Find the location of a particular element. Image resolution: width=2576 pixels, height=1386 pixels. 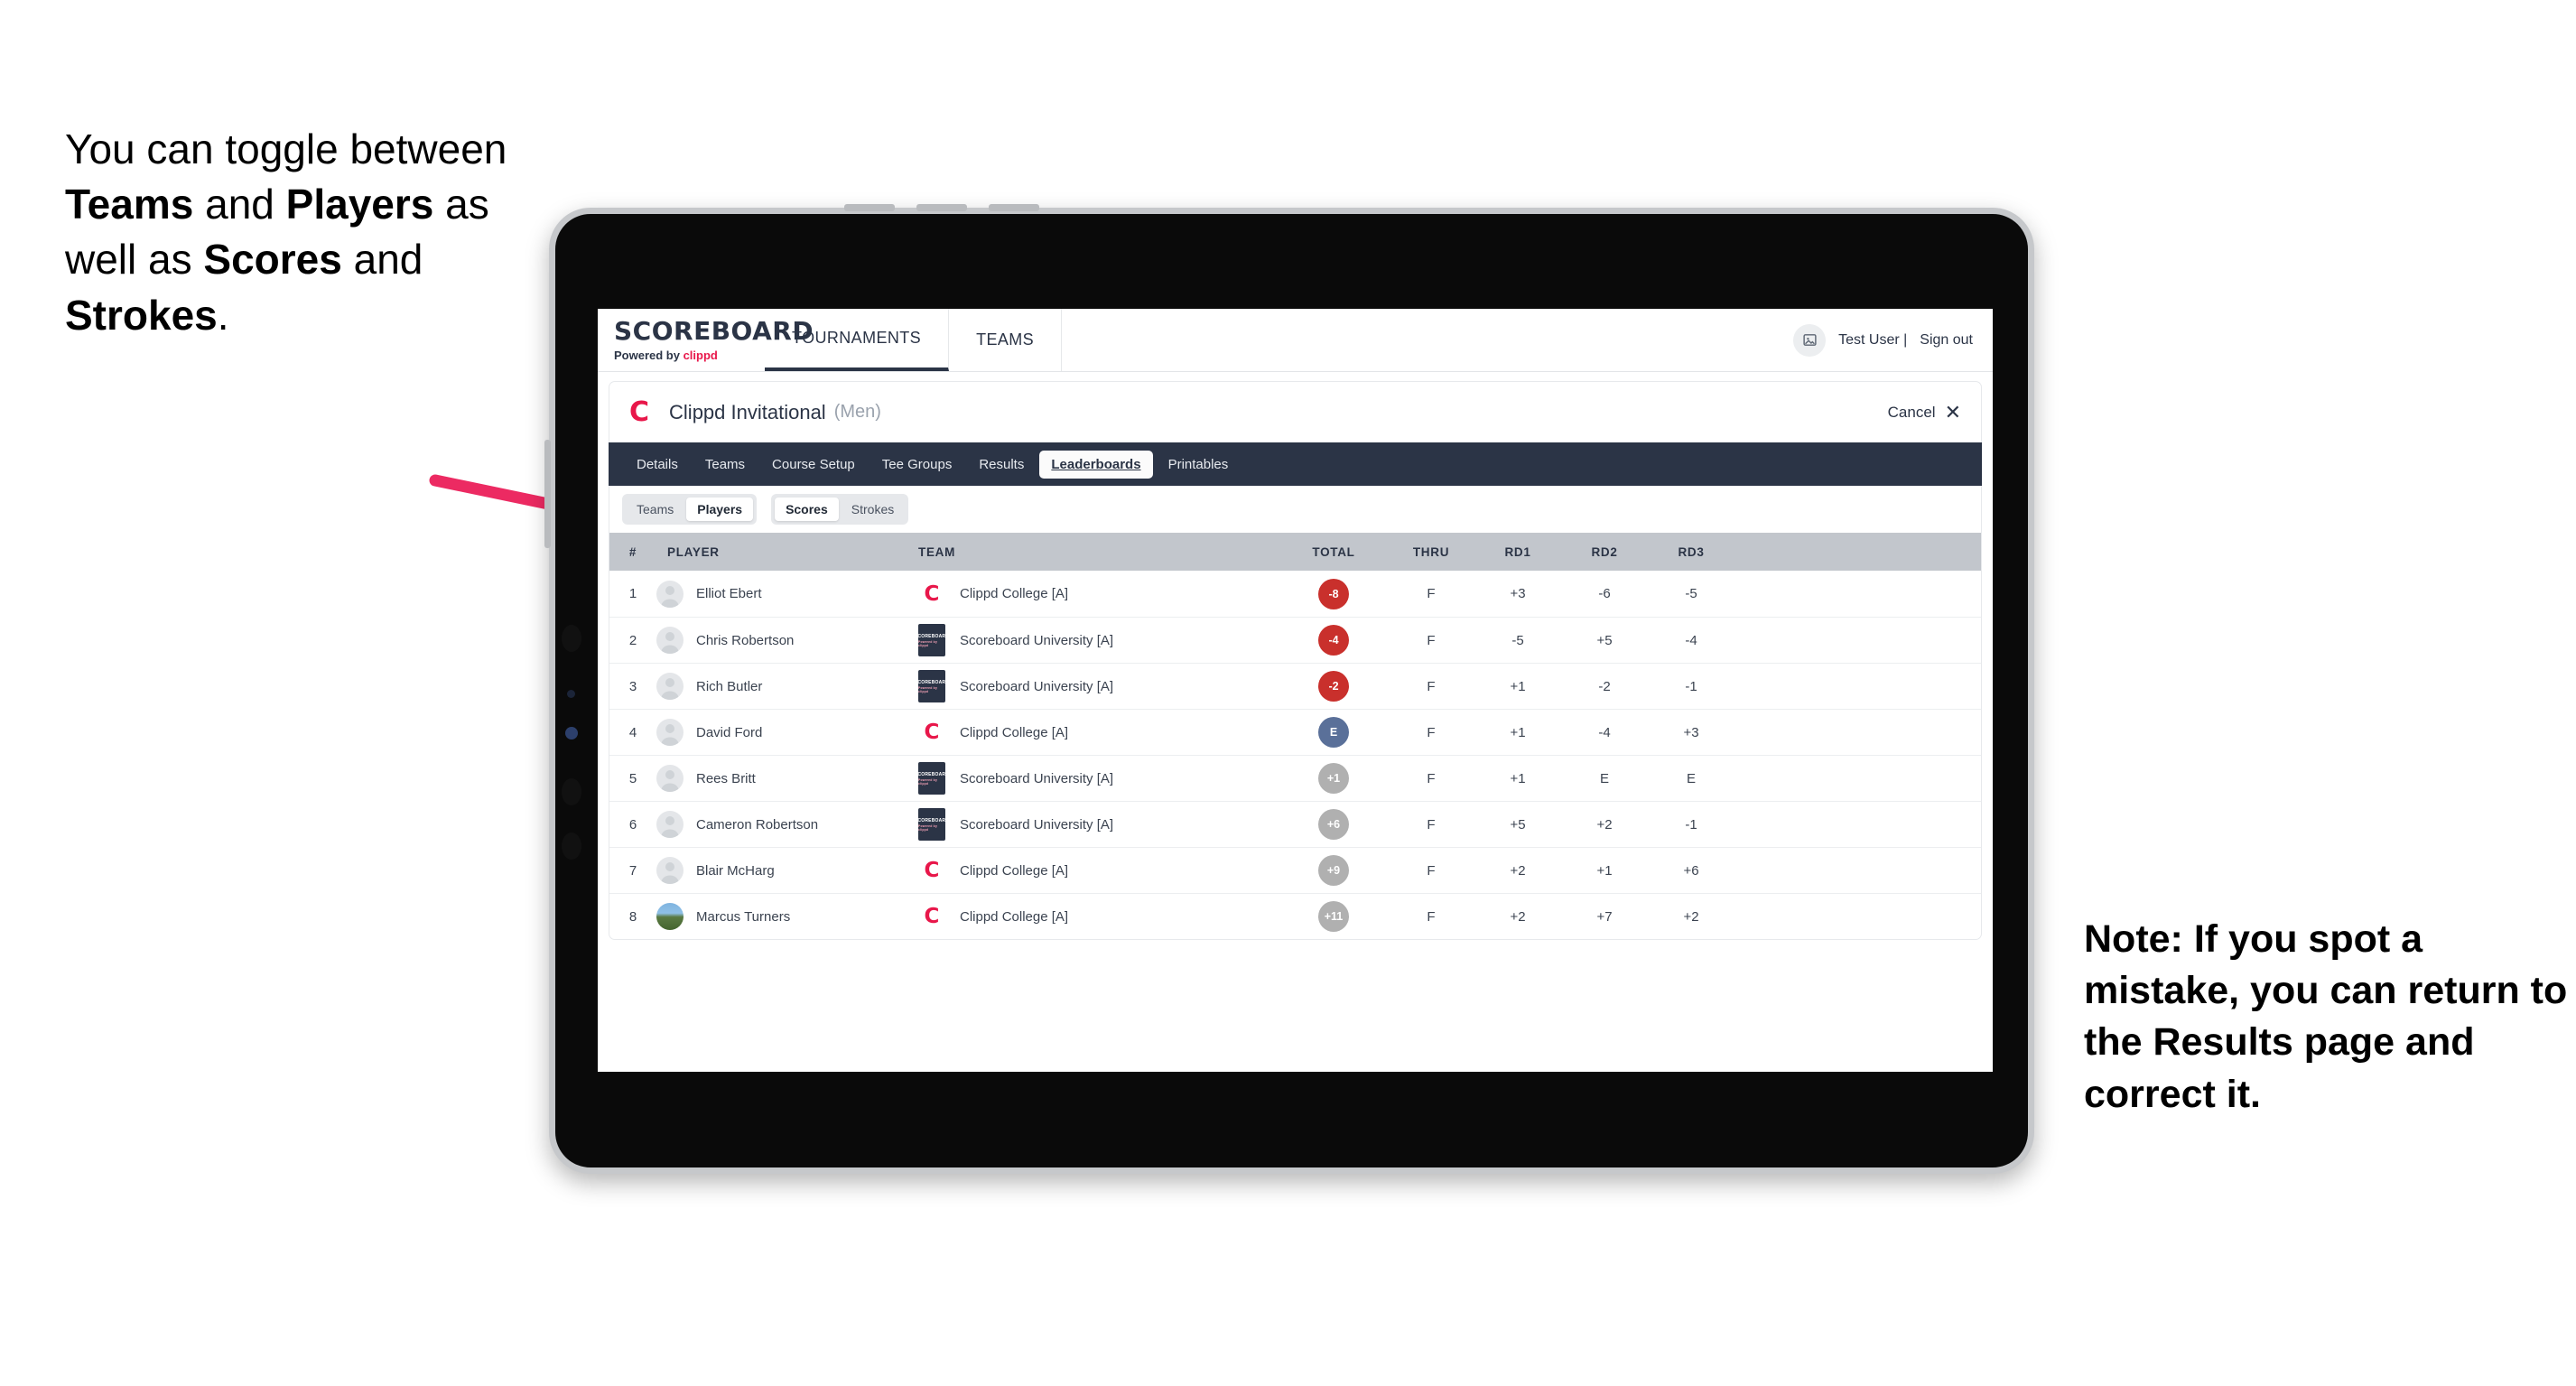

player-name: Marcus Turners is located at coordinates (743, 916).